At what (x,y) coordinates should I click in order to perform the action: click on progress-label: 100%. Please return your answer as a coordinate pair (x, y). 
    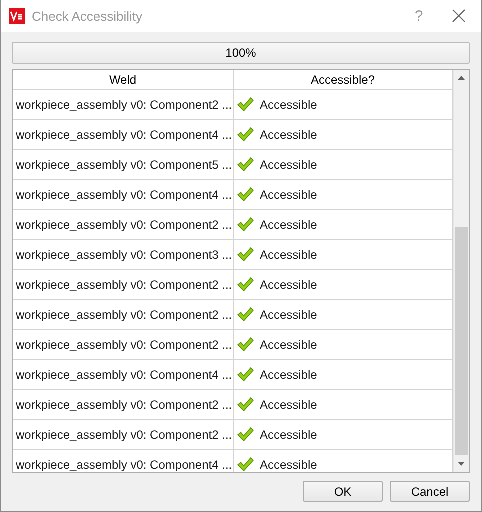
    Looking at the image, I should click on (241, 53).